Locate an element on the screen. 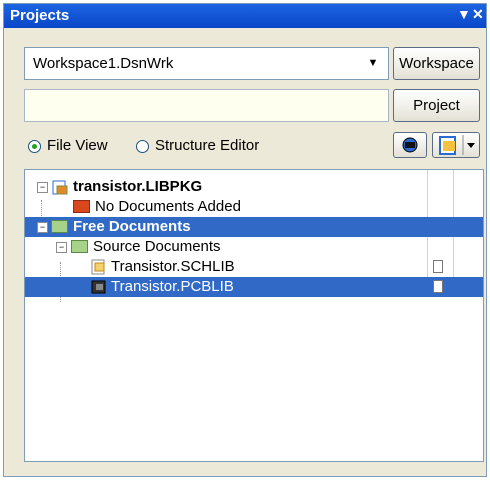 Image resolution: width=490 pixels, height=480 pixels. tree-row-pcblib: Transistor.PCBLIB is located at coordinates (254, 287).